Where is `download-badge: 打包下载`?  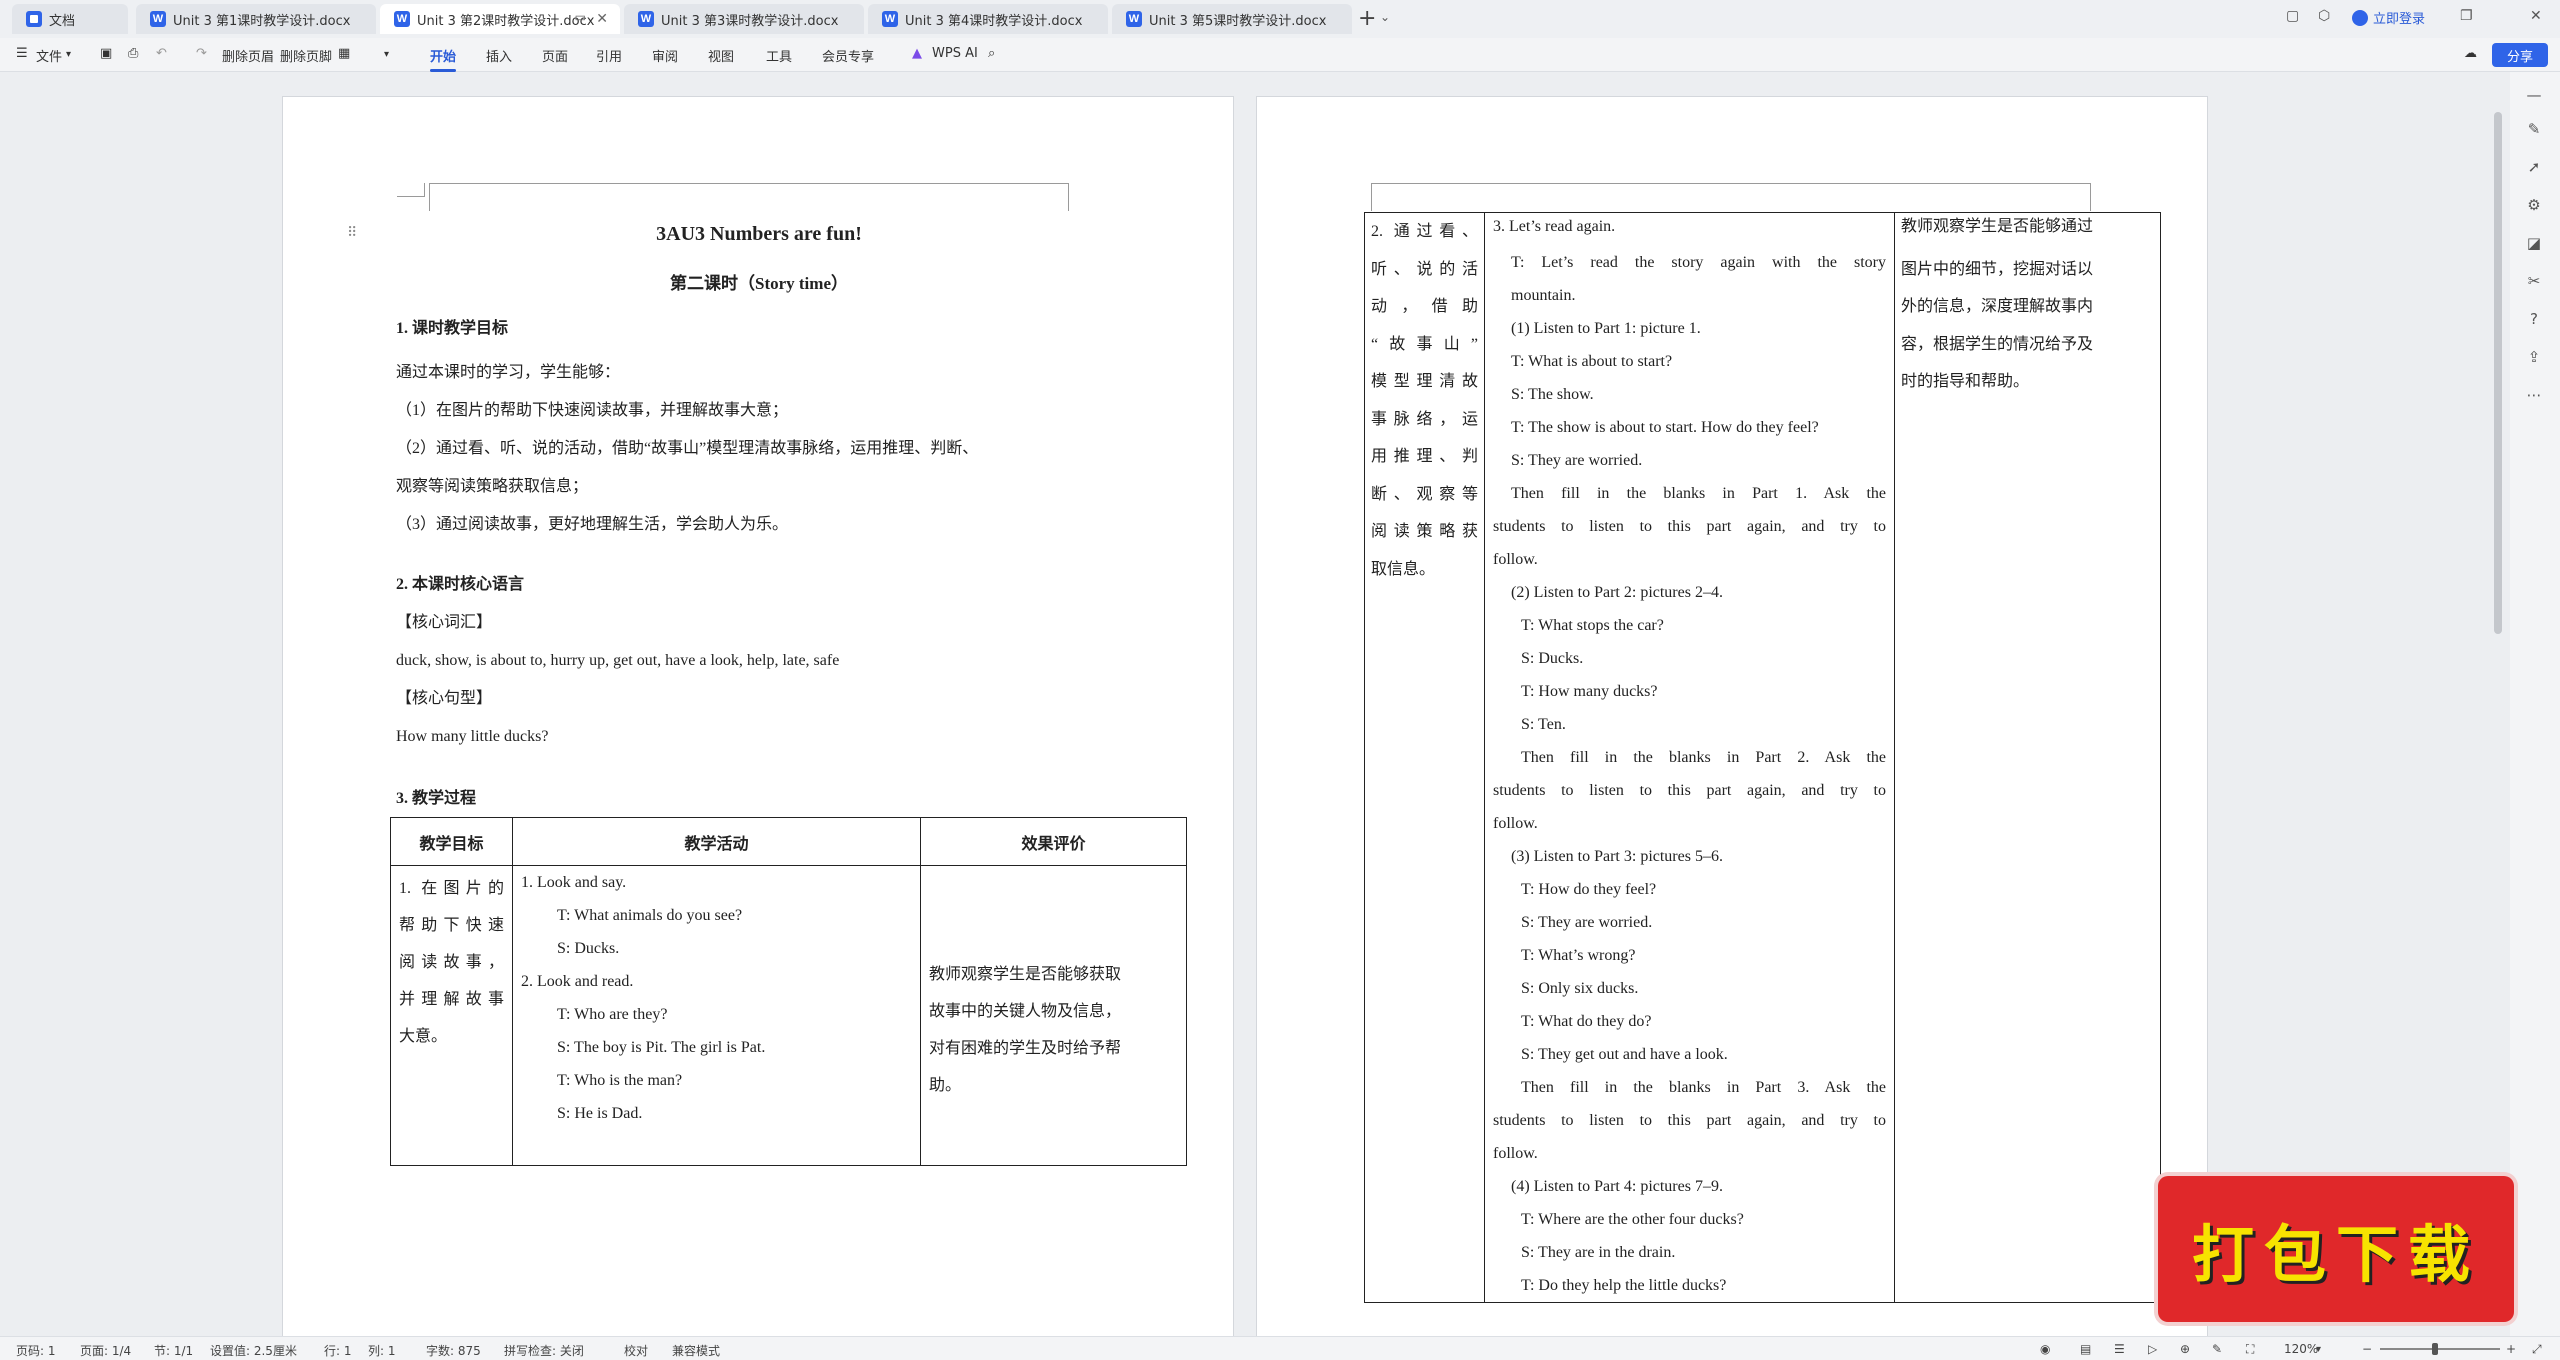
download-badge: 打包下载 is located at coordinates (2336, 1249).